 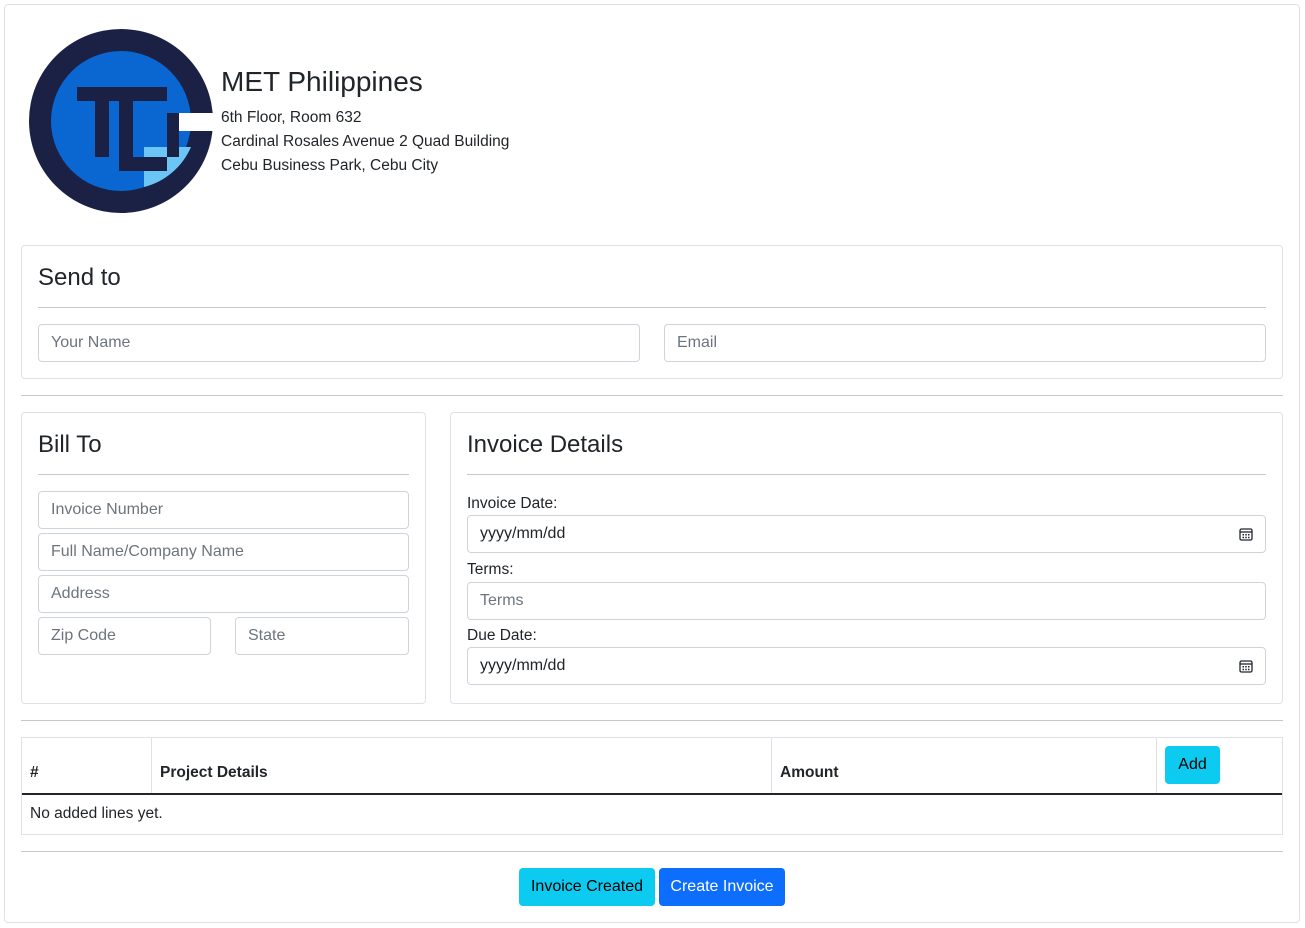 I want to click on column-header-project-details: Project Details, so click(x=462, y=765).